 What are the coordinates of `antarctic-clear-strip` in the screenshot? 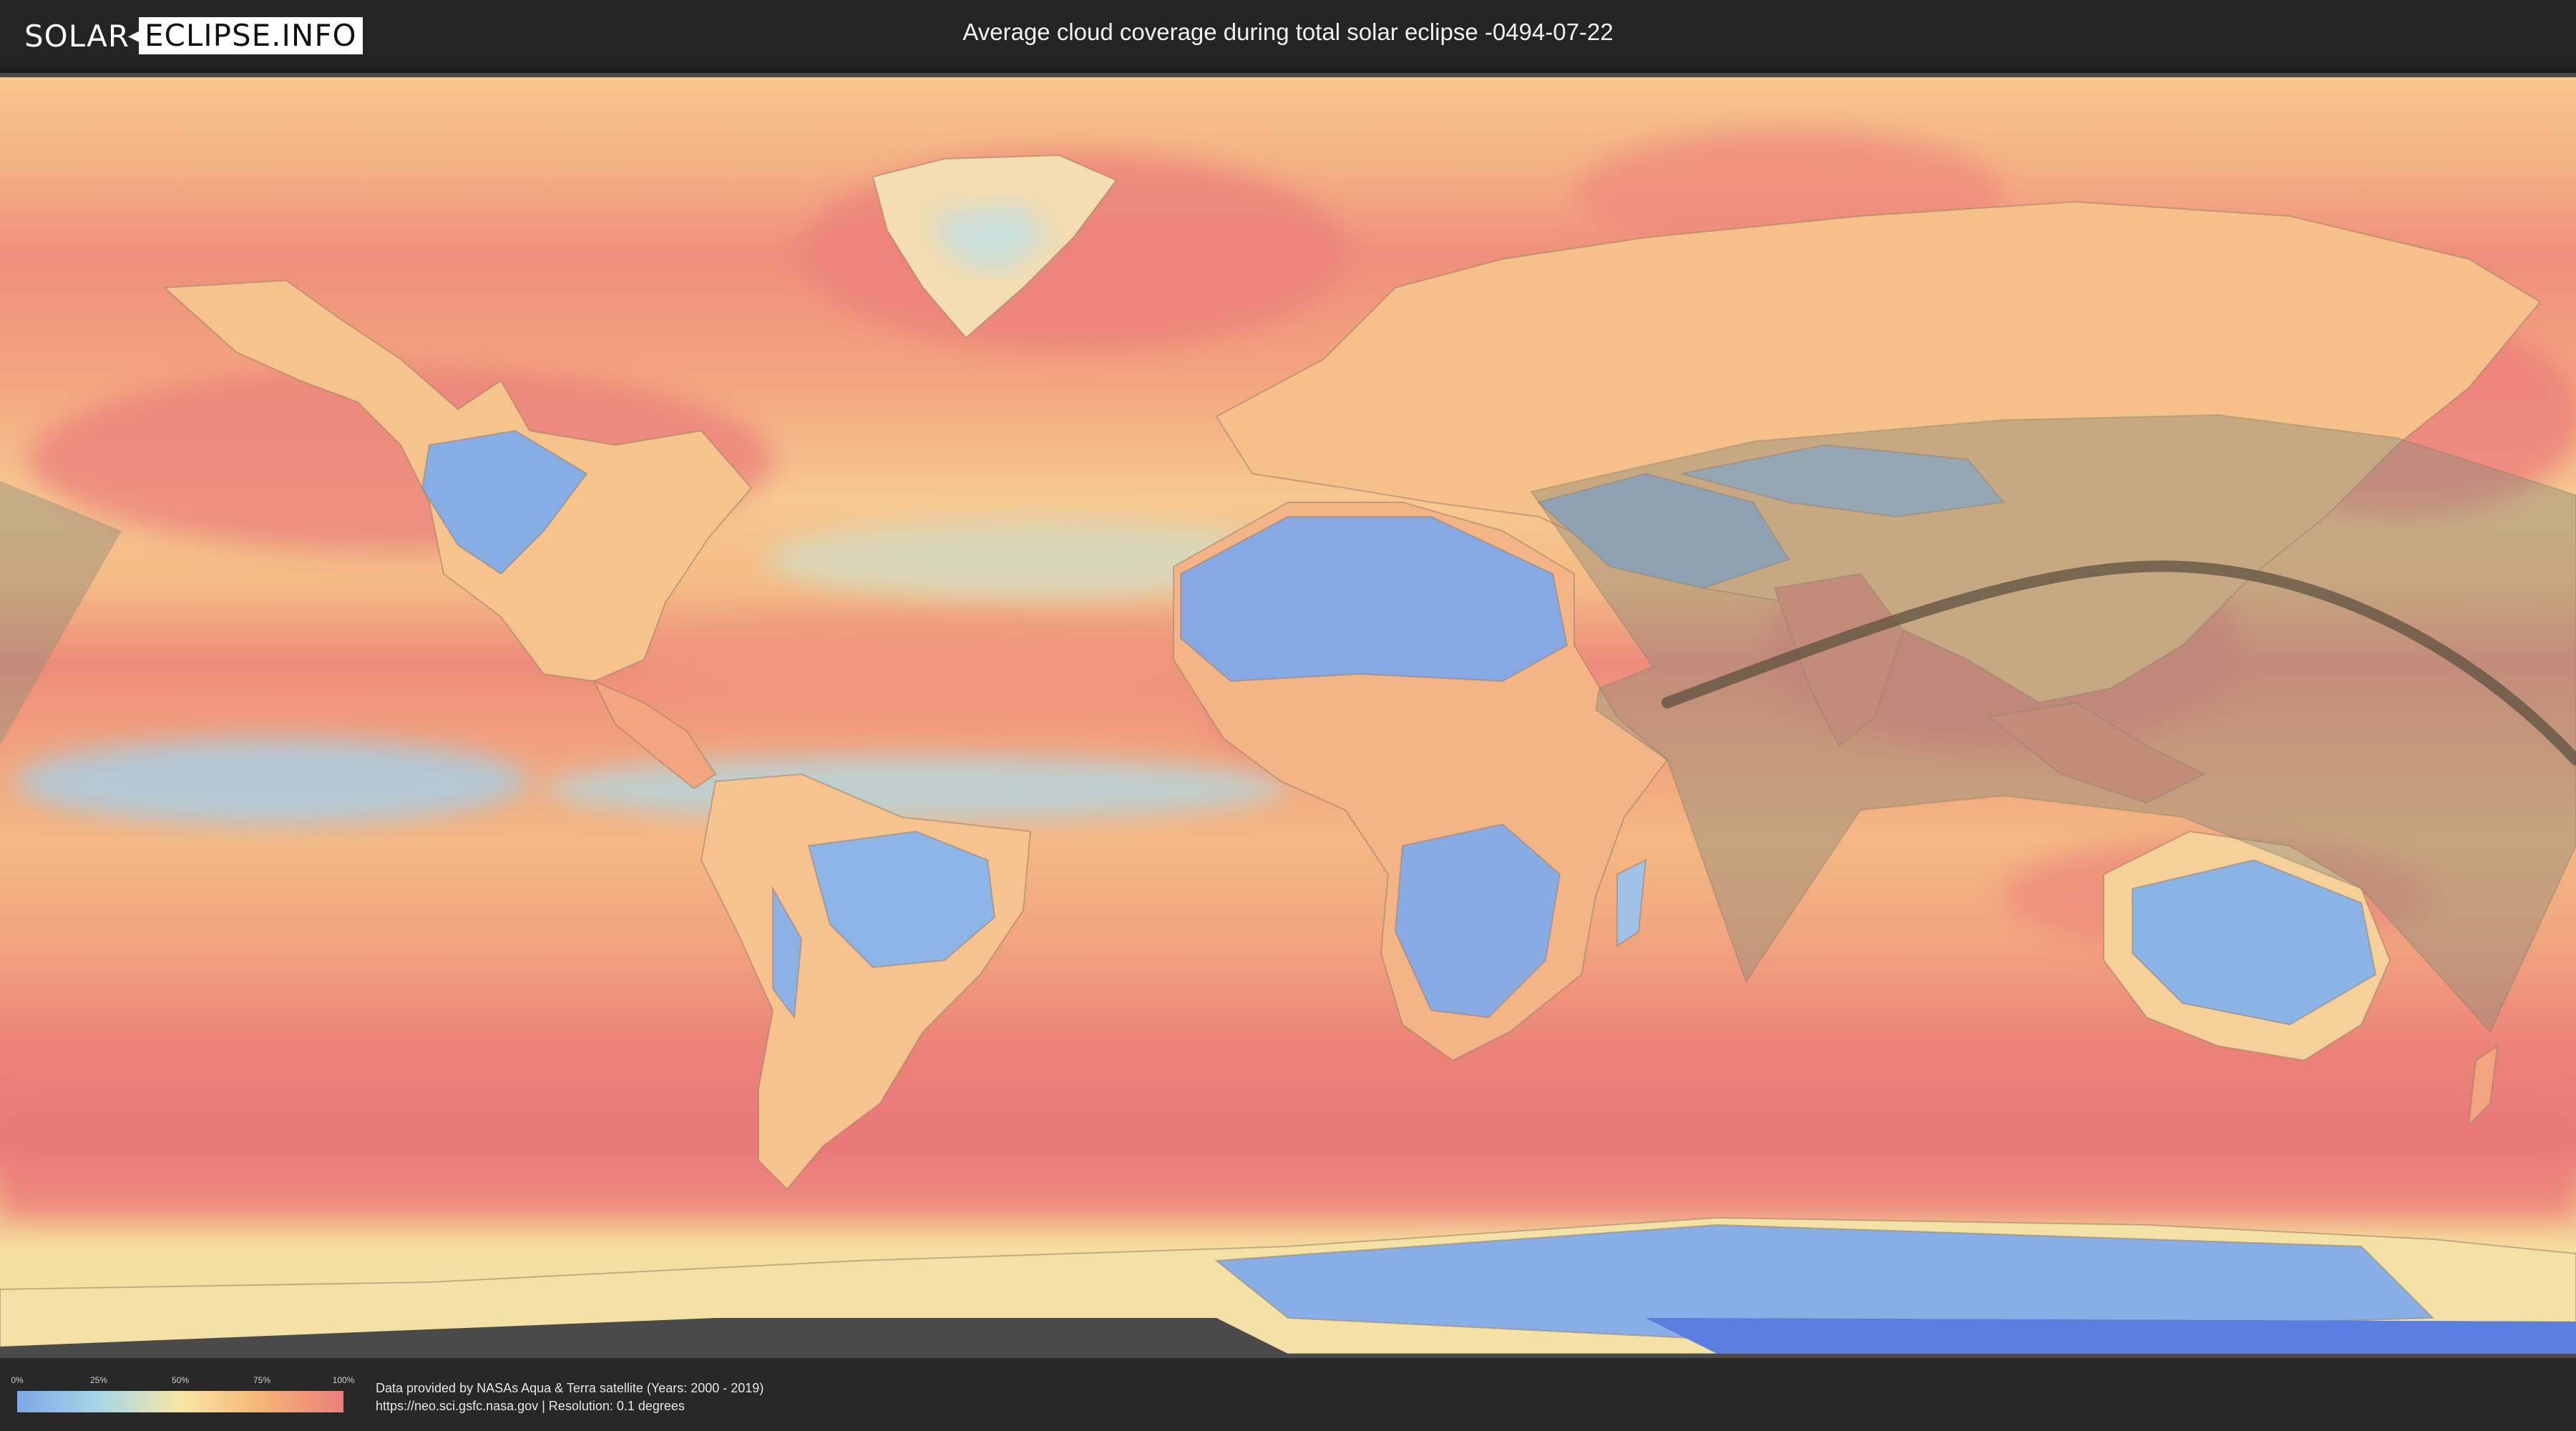 It's located at (2111, 1336).